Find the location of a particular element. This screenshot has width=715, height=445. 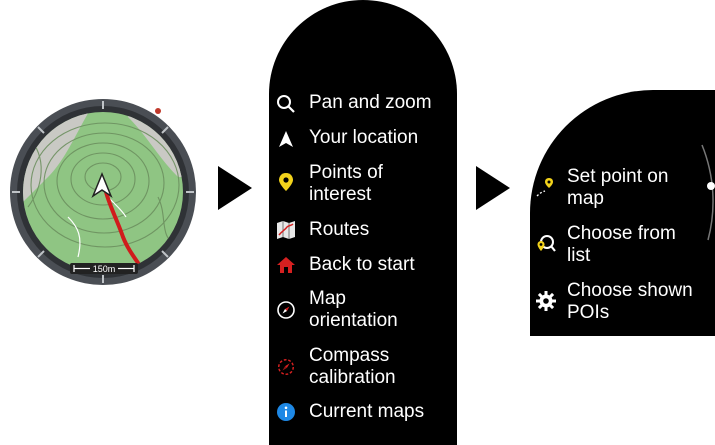

location-arrow-icon is located at coordinates (286, 139).